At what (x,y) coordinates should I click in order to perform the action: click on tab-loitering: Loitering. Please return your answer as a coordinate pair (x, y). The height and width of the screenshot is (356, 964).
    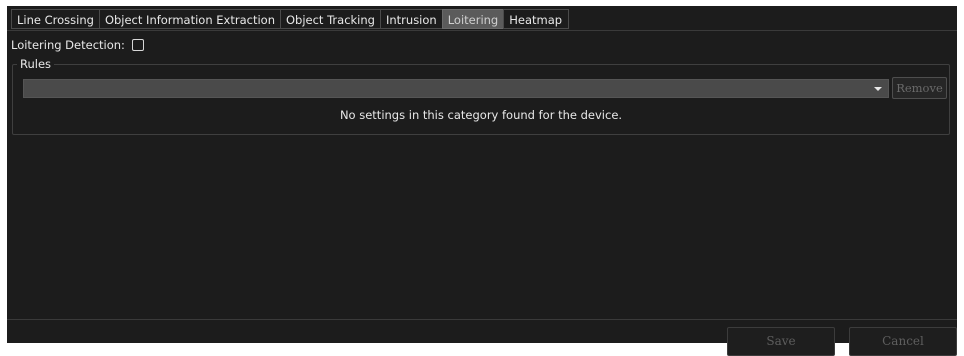
    Looking at the image, I should click on (472, 19).